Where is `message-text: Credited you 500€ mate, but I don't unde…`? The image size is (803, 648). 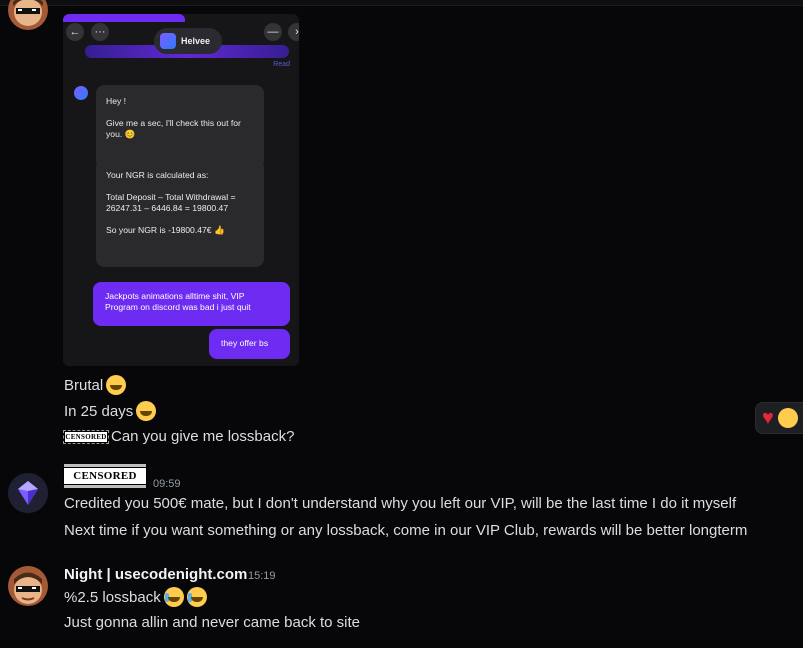 message-text: Credited you 500€ mate, but I don't unde… is located at coordinates (400, 503).